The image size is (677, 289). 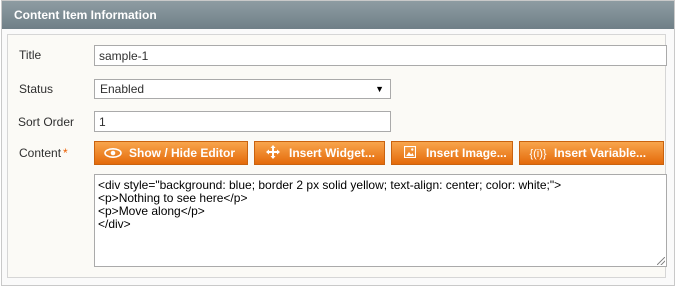 What do you see at coordinates (65, 153) in the screenshot?
I see `required-marker: *` at bounding box center [65, 153].